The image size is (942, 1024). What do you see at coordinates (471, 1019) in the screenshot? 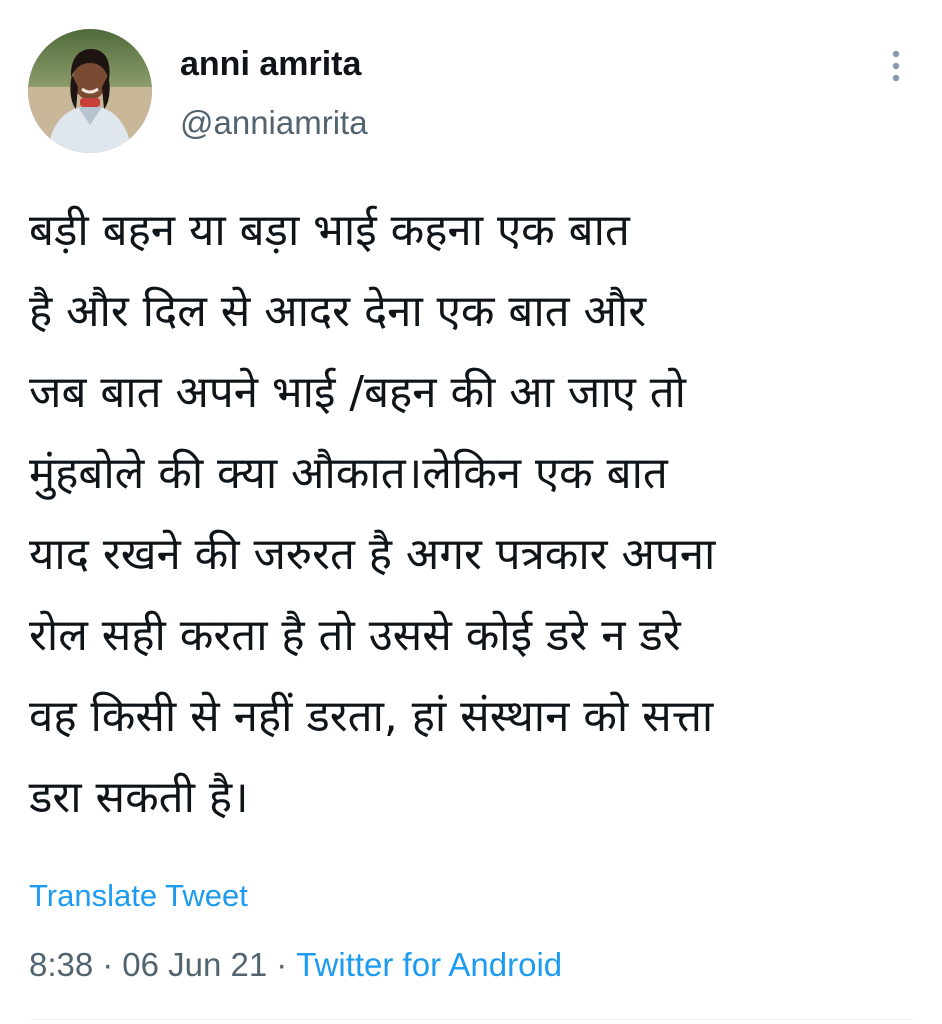
I see `divider` at bounding box center [471, 1019].